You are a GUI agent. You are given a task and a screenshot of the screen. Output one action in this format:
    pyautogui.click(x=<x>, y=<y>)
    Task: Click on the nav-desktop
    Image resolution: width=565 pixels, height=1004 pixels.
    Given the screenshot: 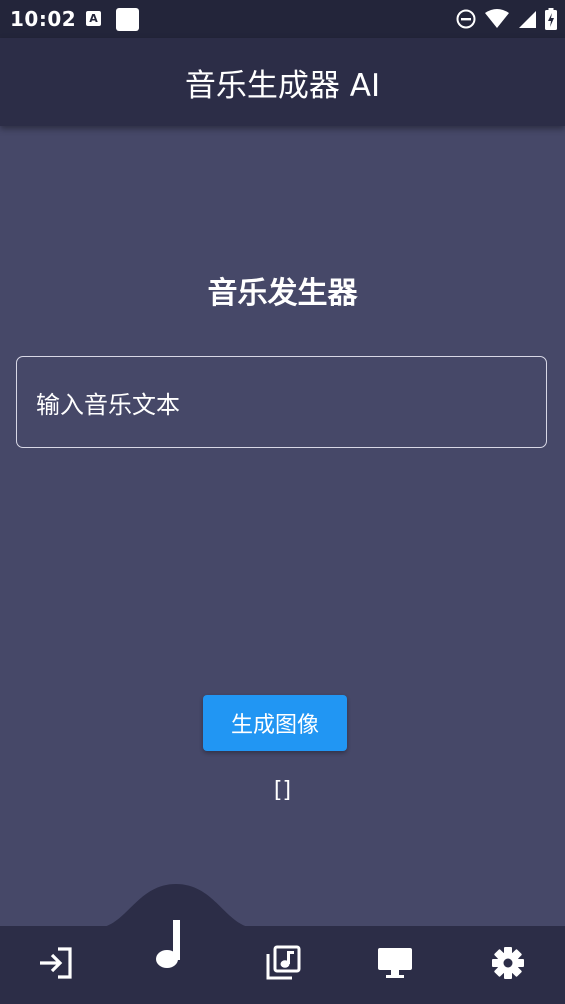 What is the action you would take?
    pyautogui.click(x=395, y=963)
    